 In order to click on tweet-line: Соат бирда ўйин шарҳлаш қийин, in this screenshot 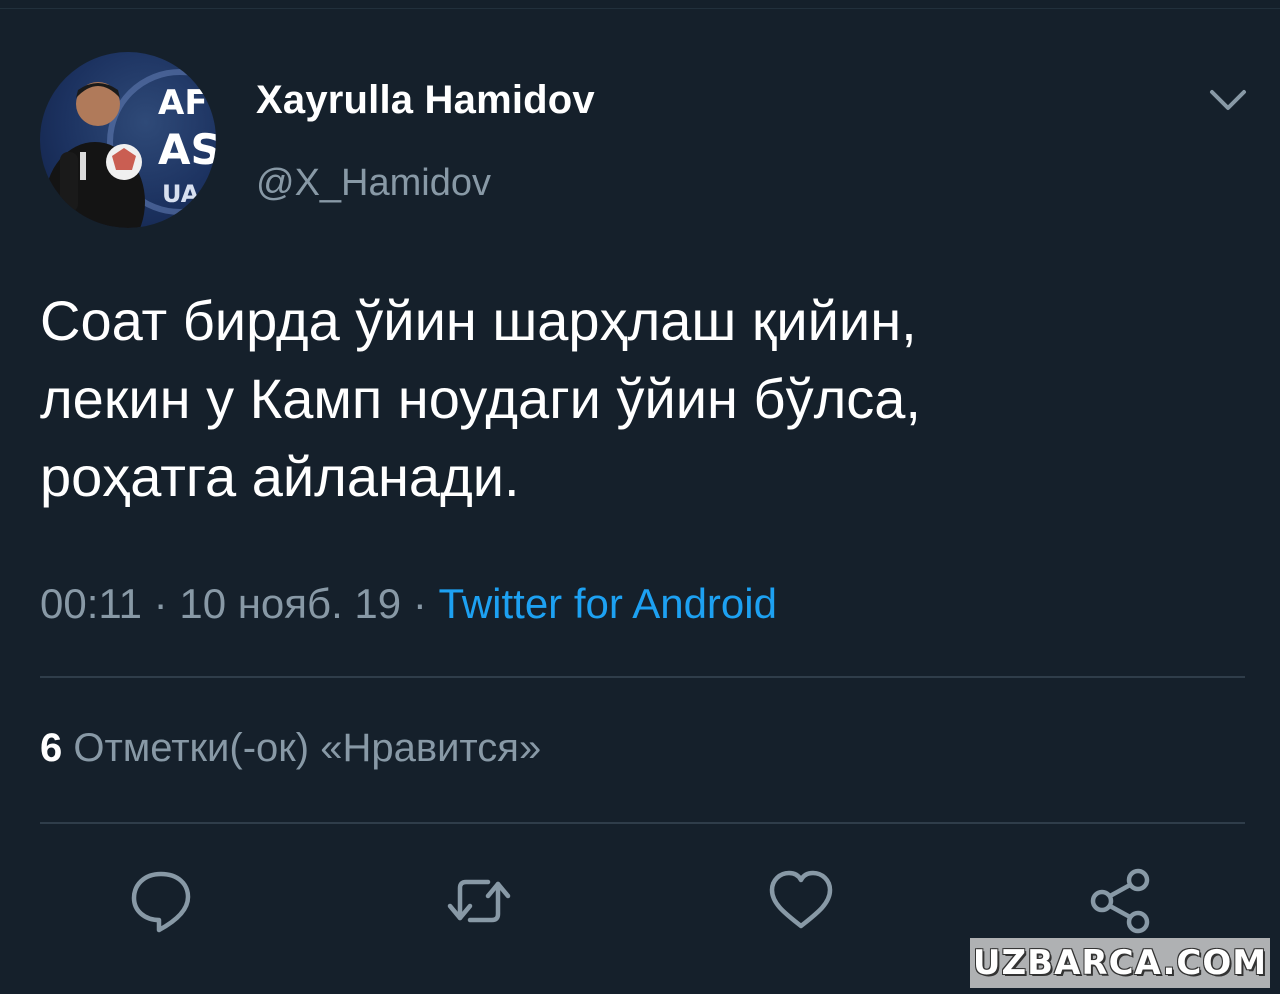, I will do `click(478, 320)`.